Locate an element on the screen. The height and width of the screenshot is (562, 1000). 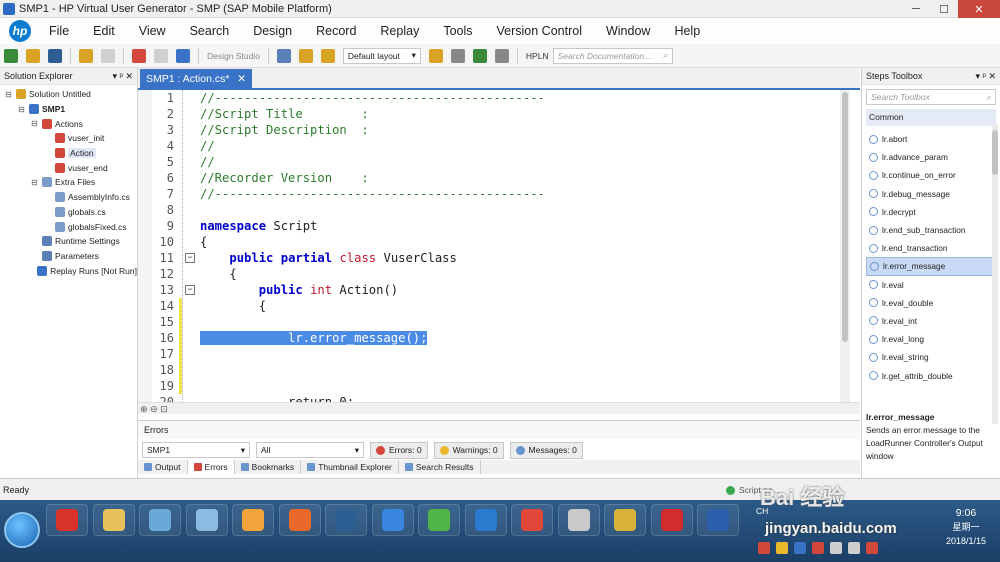
menu-record: Record is located at coordinates (336, 31).